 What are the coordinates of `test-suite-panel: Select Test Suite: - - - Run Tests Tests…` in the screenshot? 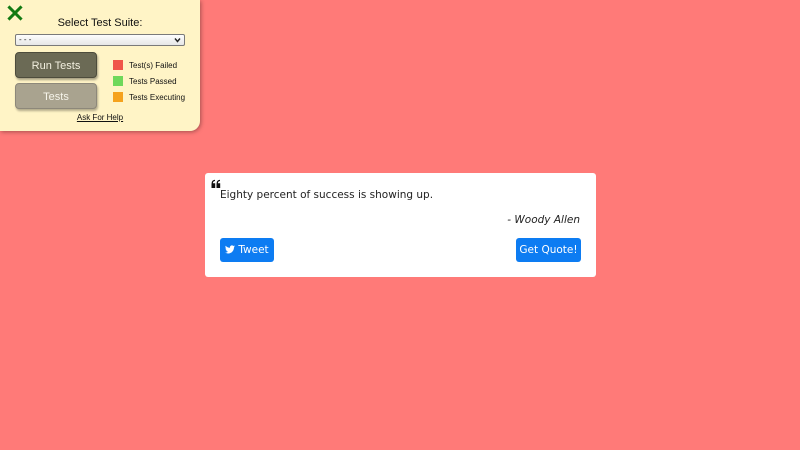 It's located at (100, 65).